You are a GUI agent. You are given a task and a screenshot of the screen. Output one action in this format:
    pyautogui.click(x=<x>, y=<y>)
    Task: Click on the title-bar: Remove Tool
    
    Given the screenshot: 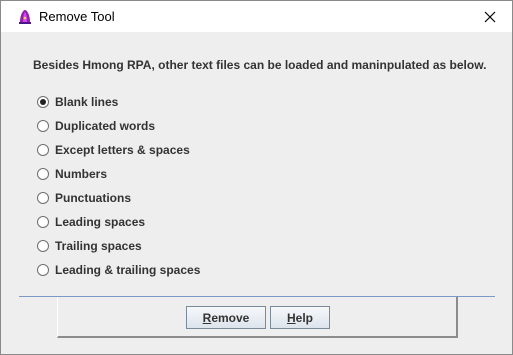 What is the action you would take?
    pyautogui.click(x=256, y=16)
    